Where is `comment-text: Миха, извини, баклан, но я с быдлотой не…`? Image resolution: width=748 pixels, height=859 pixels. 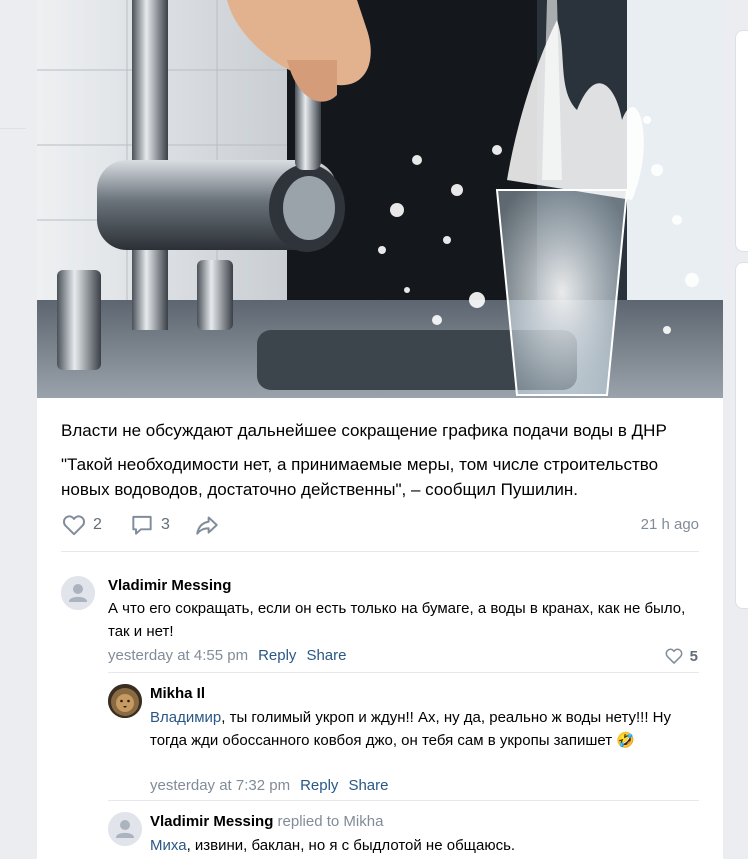
comment-text: Миха, извини, баклан, но я с быдлотой не… is located at coordinates (425, 845).